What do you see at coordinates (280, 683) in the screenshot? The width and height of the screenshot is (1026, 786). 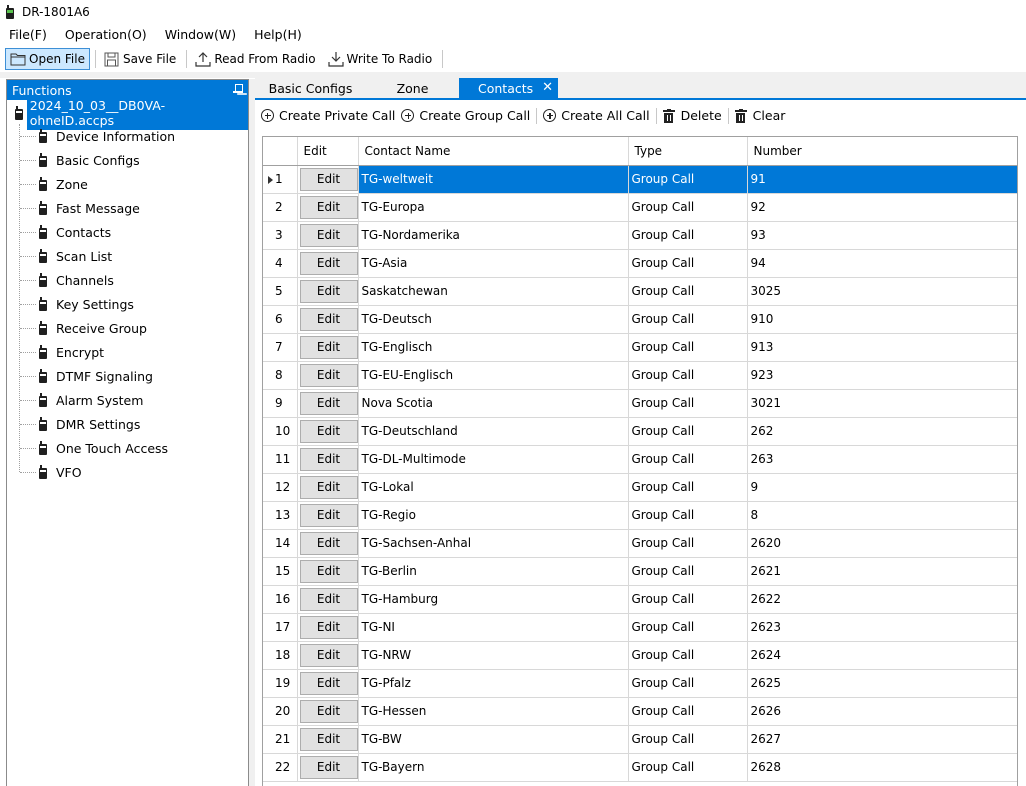 I see `row-header: 19` at bounding box center [280, 683].